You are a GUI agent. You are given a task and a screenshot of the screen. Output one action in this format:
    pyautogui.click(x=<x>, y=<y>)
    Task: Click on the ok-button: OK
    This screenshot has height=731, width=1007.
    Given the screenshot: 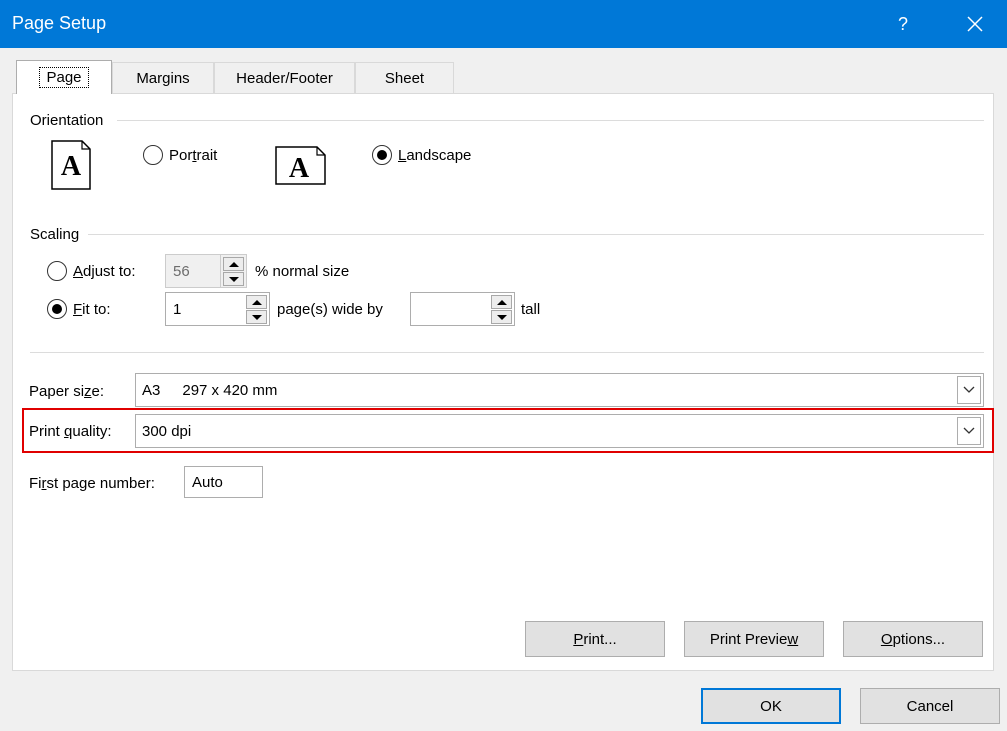 What is the action you would take?
    pyautogui.click(x=771, y=706)
    